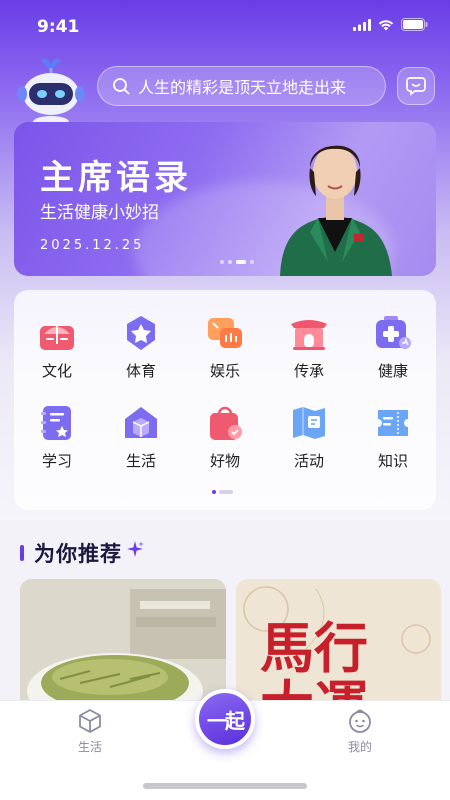 The height and width of the screenshot is (800, 450). What do you see at coordinates (392, 371) in the screenshot?
I see `category-label: 健康` at bounding box center [392, 371].